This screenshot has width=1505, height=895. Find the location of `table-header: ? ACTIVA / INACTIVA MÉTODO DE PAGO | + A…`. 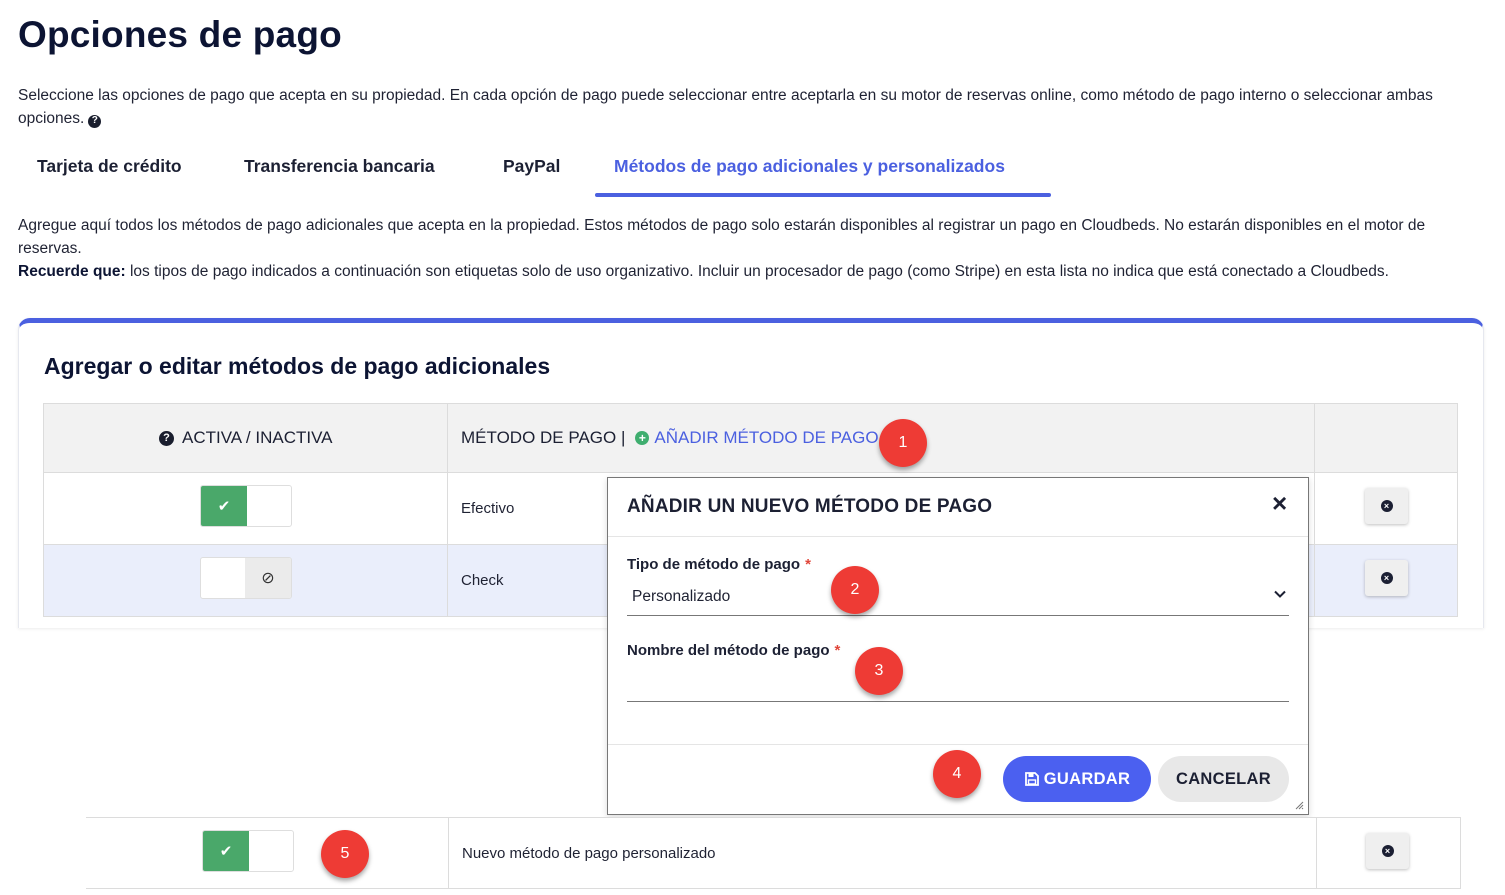

table-header: ? ACTIVA / INACTIVA MÉTODO DE PAGO | + A… is located at coordinates (750, 438).